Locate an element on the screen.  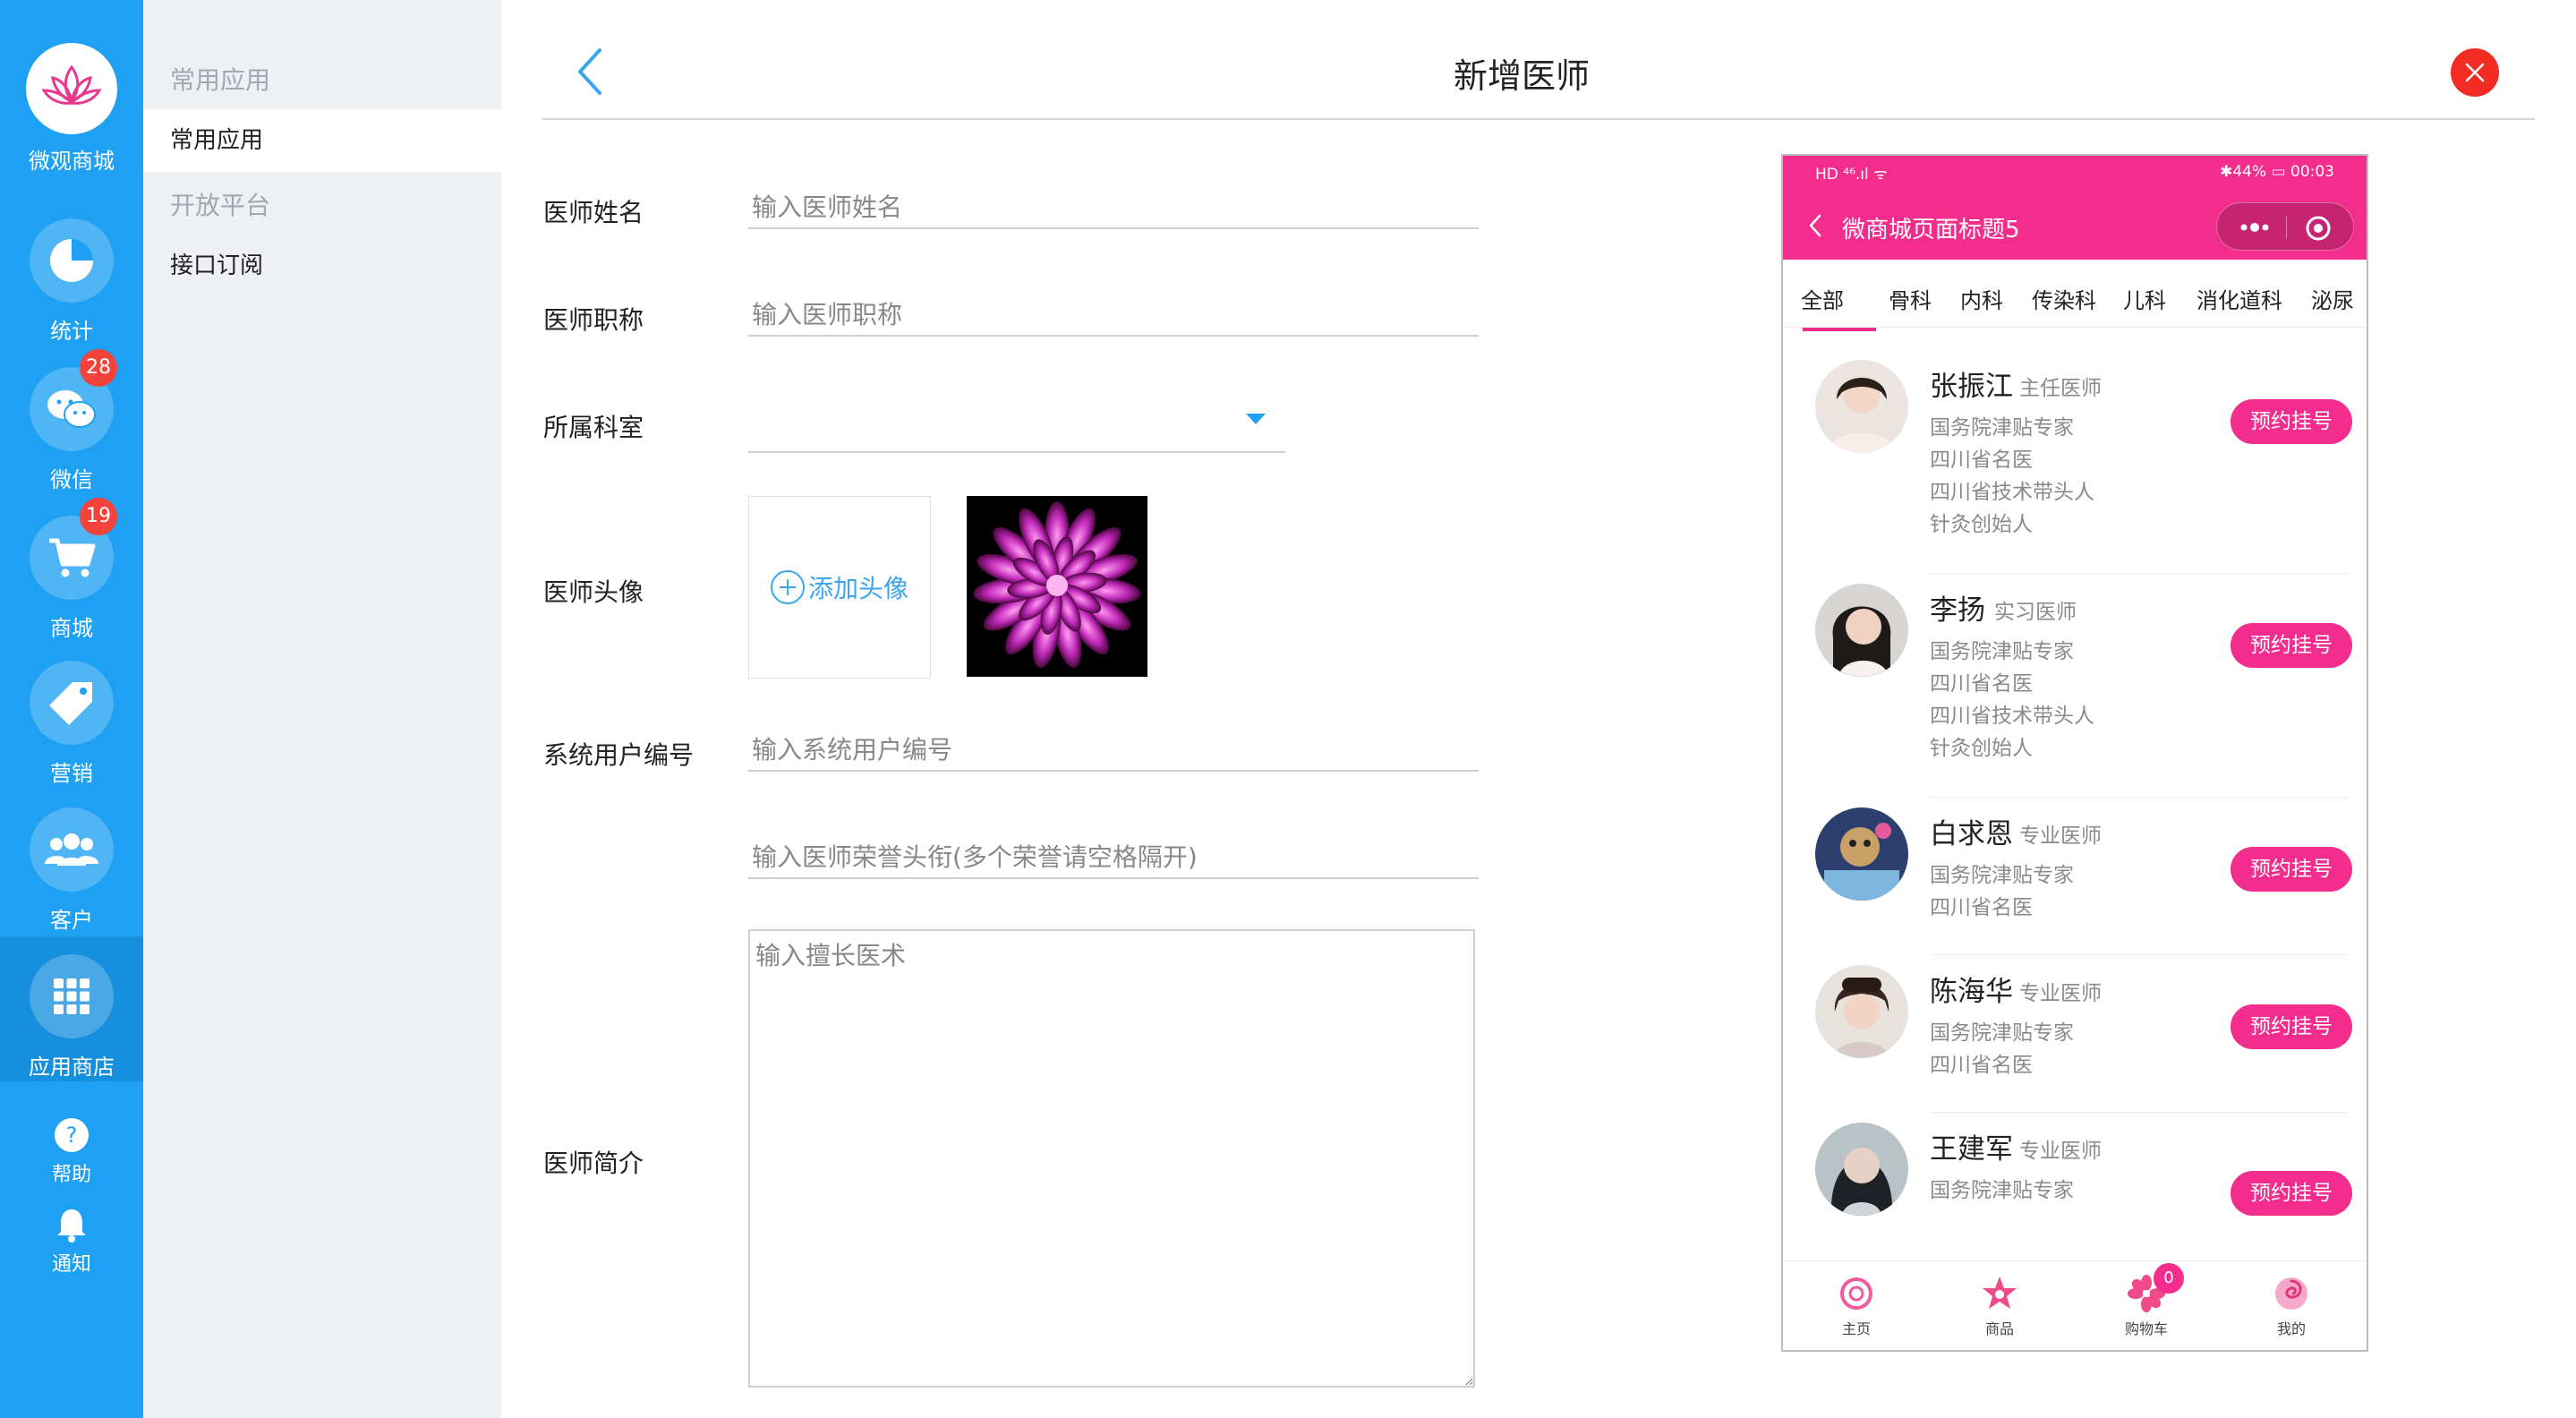
tab-internal: 内科 is located at coordinates (1981, 298).